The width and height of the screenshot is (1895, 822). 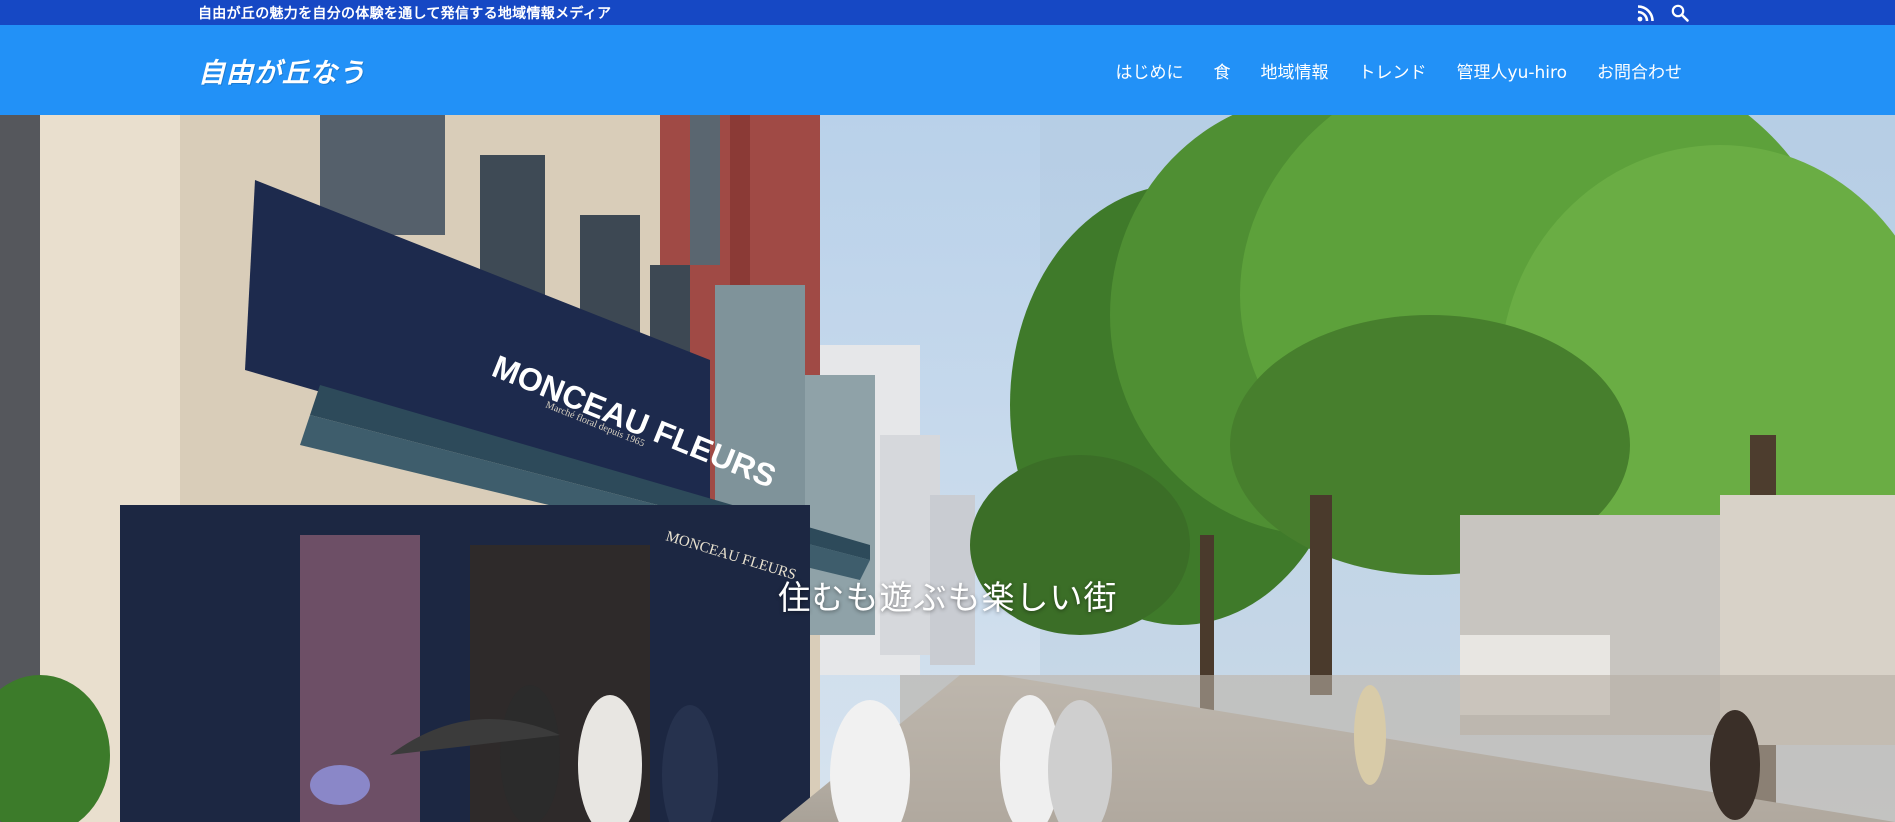 What do you see at coordinates (1393, 70) in the screenshot?
I see `nav-item-trend: トレンド` at bounding box center [1393, 70].